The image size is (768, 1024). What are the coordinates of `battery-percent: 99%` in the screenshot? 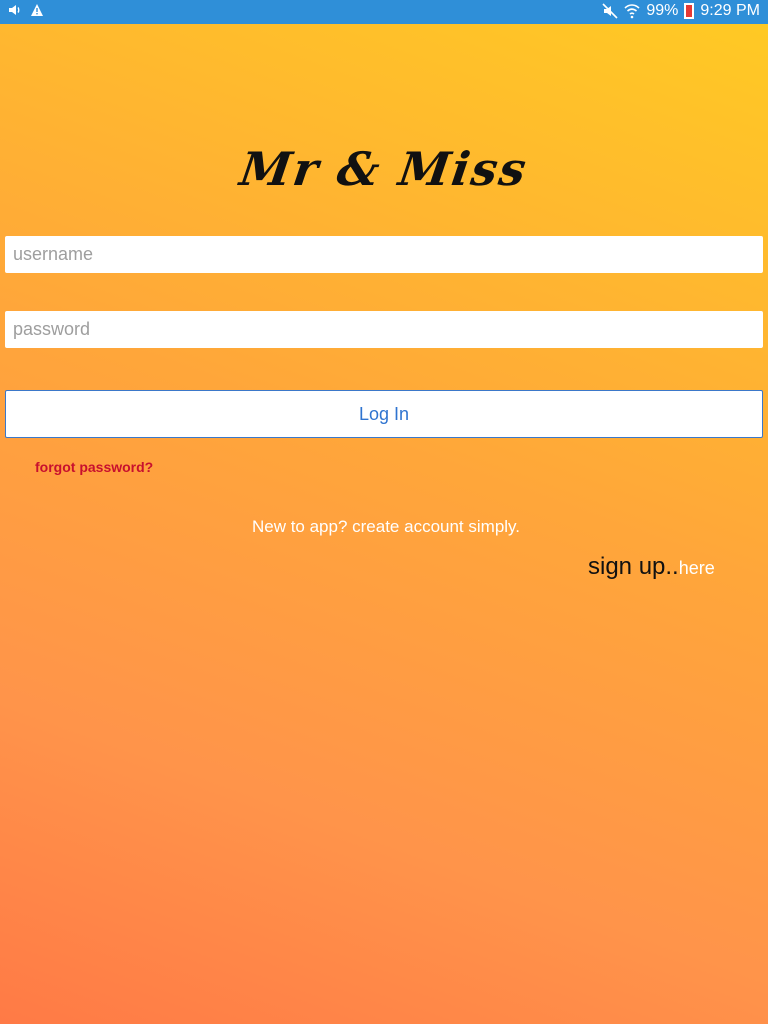 It's located at (662, 10).